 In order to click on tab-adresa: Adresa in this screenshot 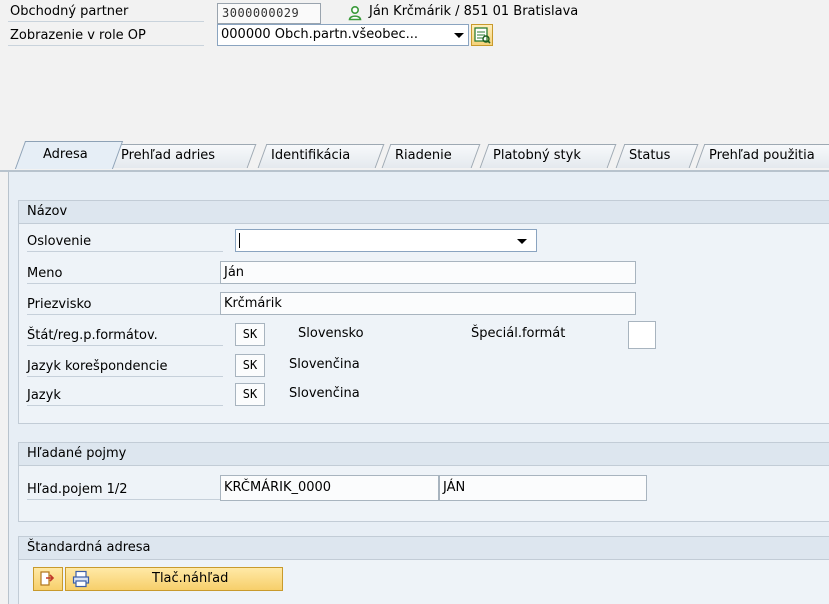, I will do `click(69, 155)`.